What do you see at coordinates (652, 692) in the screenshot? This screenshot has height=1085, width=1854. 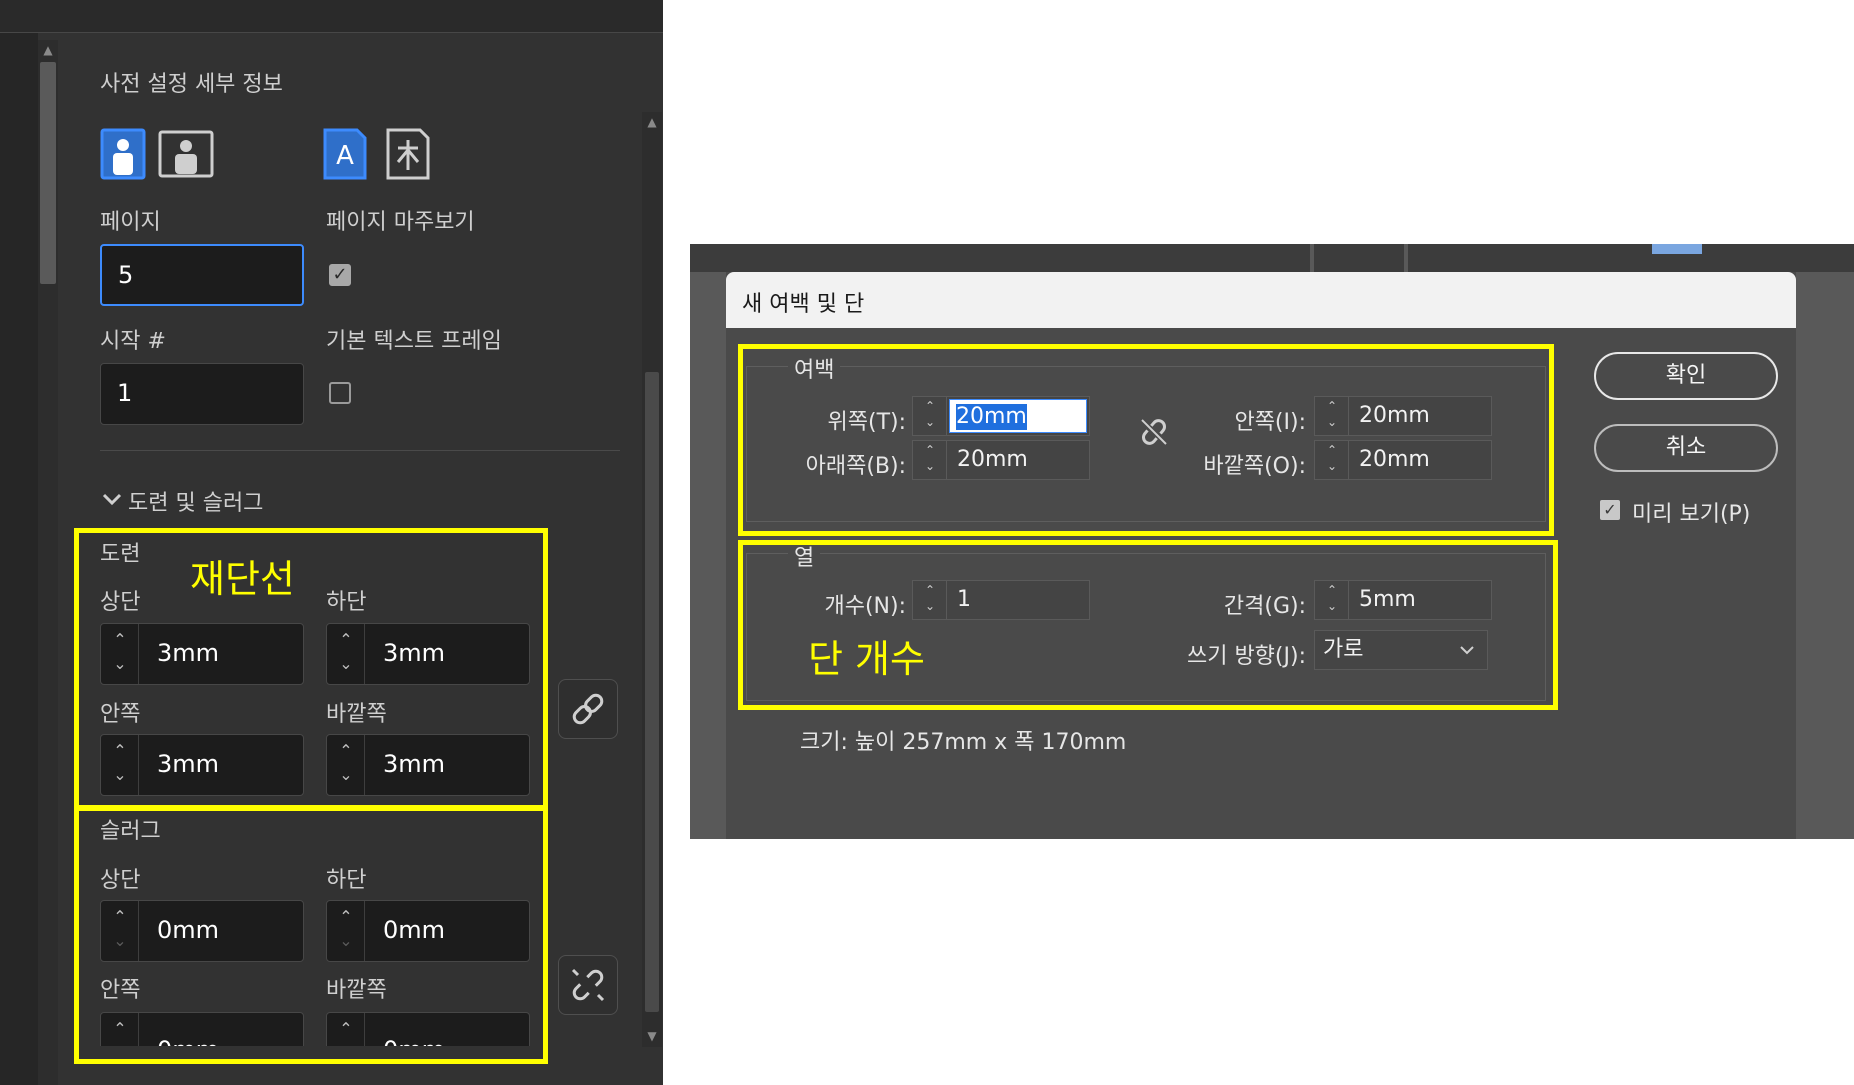 I see `right-scrollbar-thumb` at bounding box center [652, 692].